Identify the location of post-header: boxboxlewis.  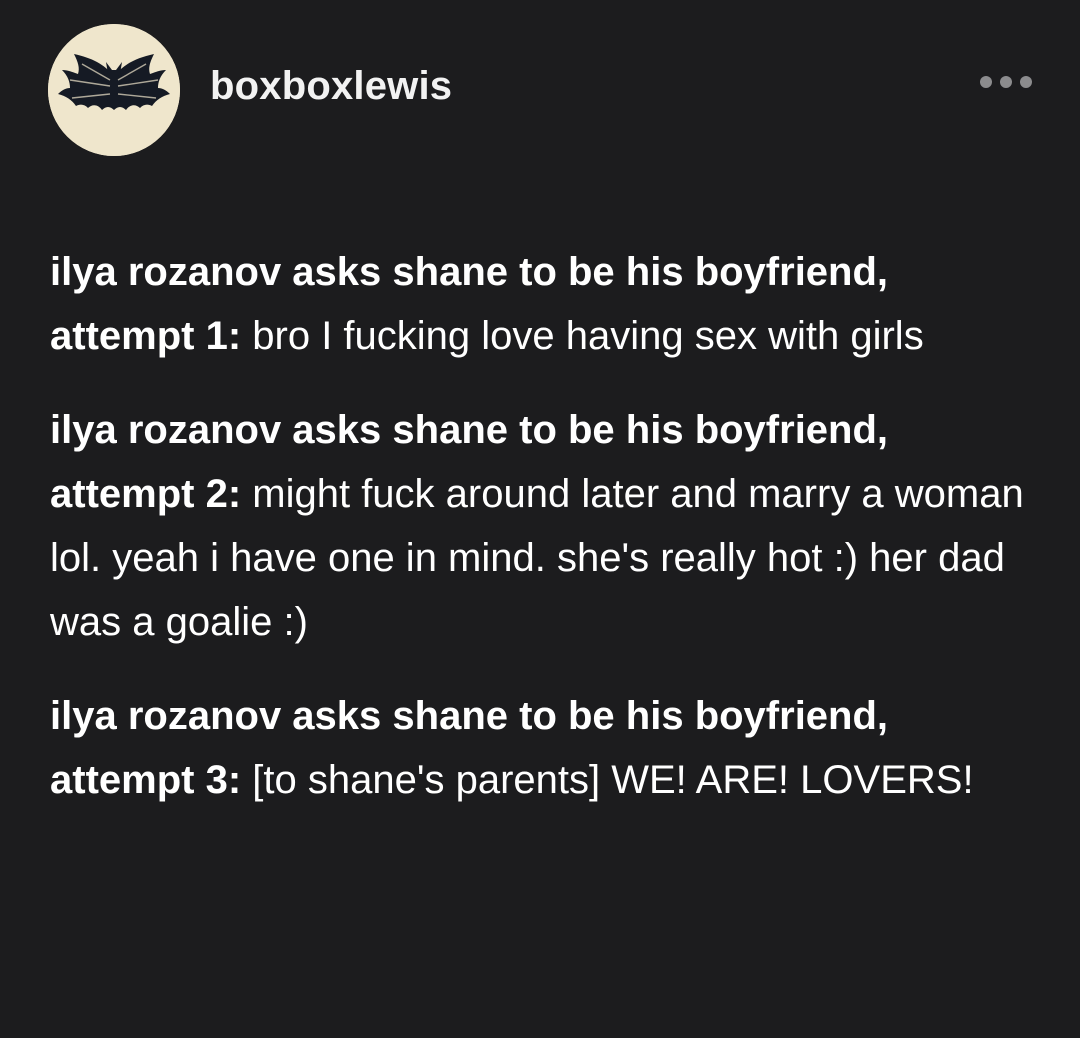
(548, 90).